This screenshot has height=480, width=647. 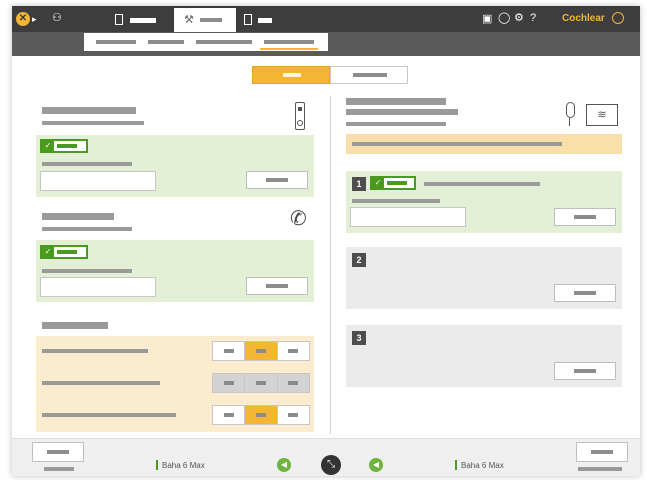 I want to click on chat-icon: ◯, so click(x=504, y=18).